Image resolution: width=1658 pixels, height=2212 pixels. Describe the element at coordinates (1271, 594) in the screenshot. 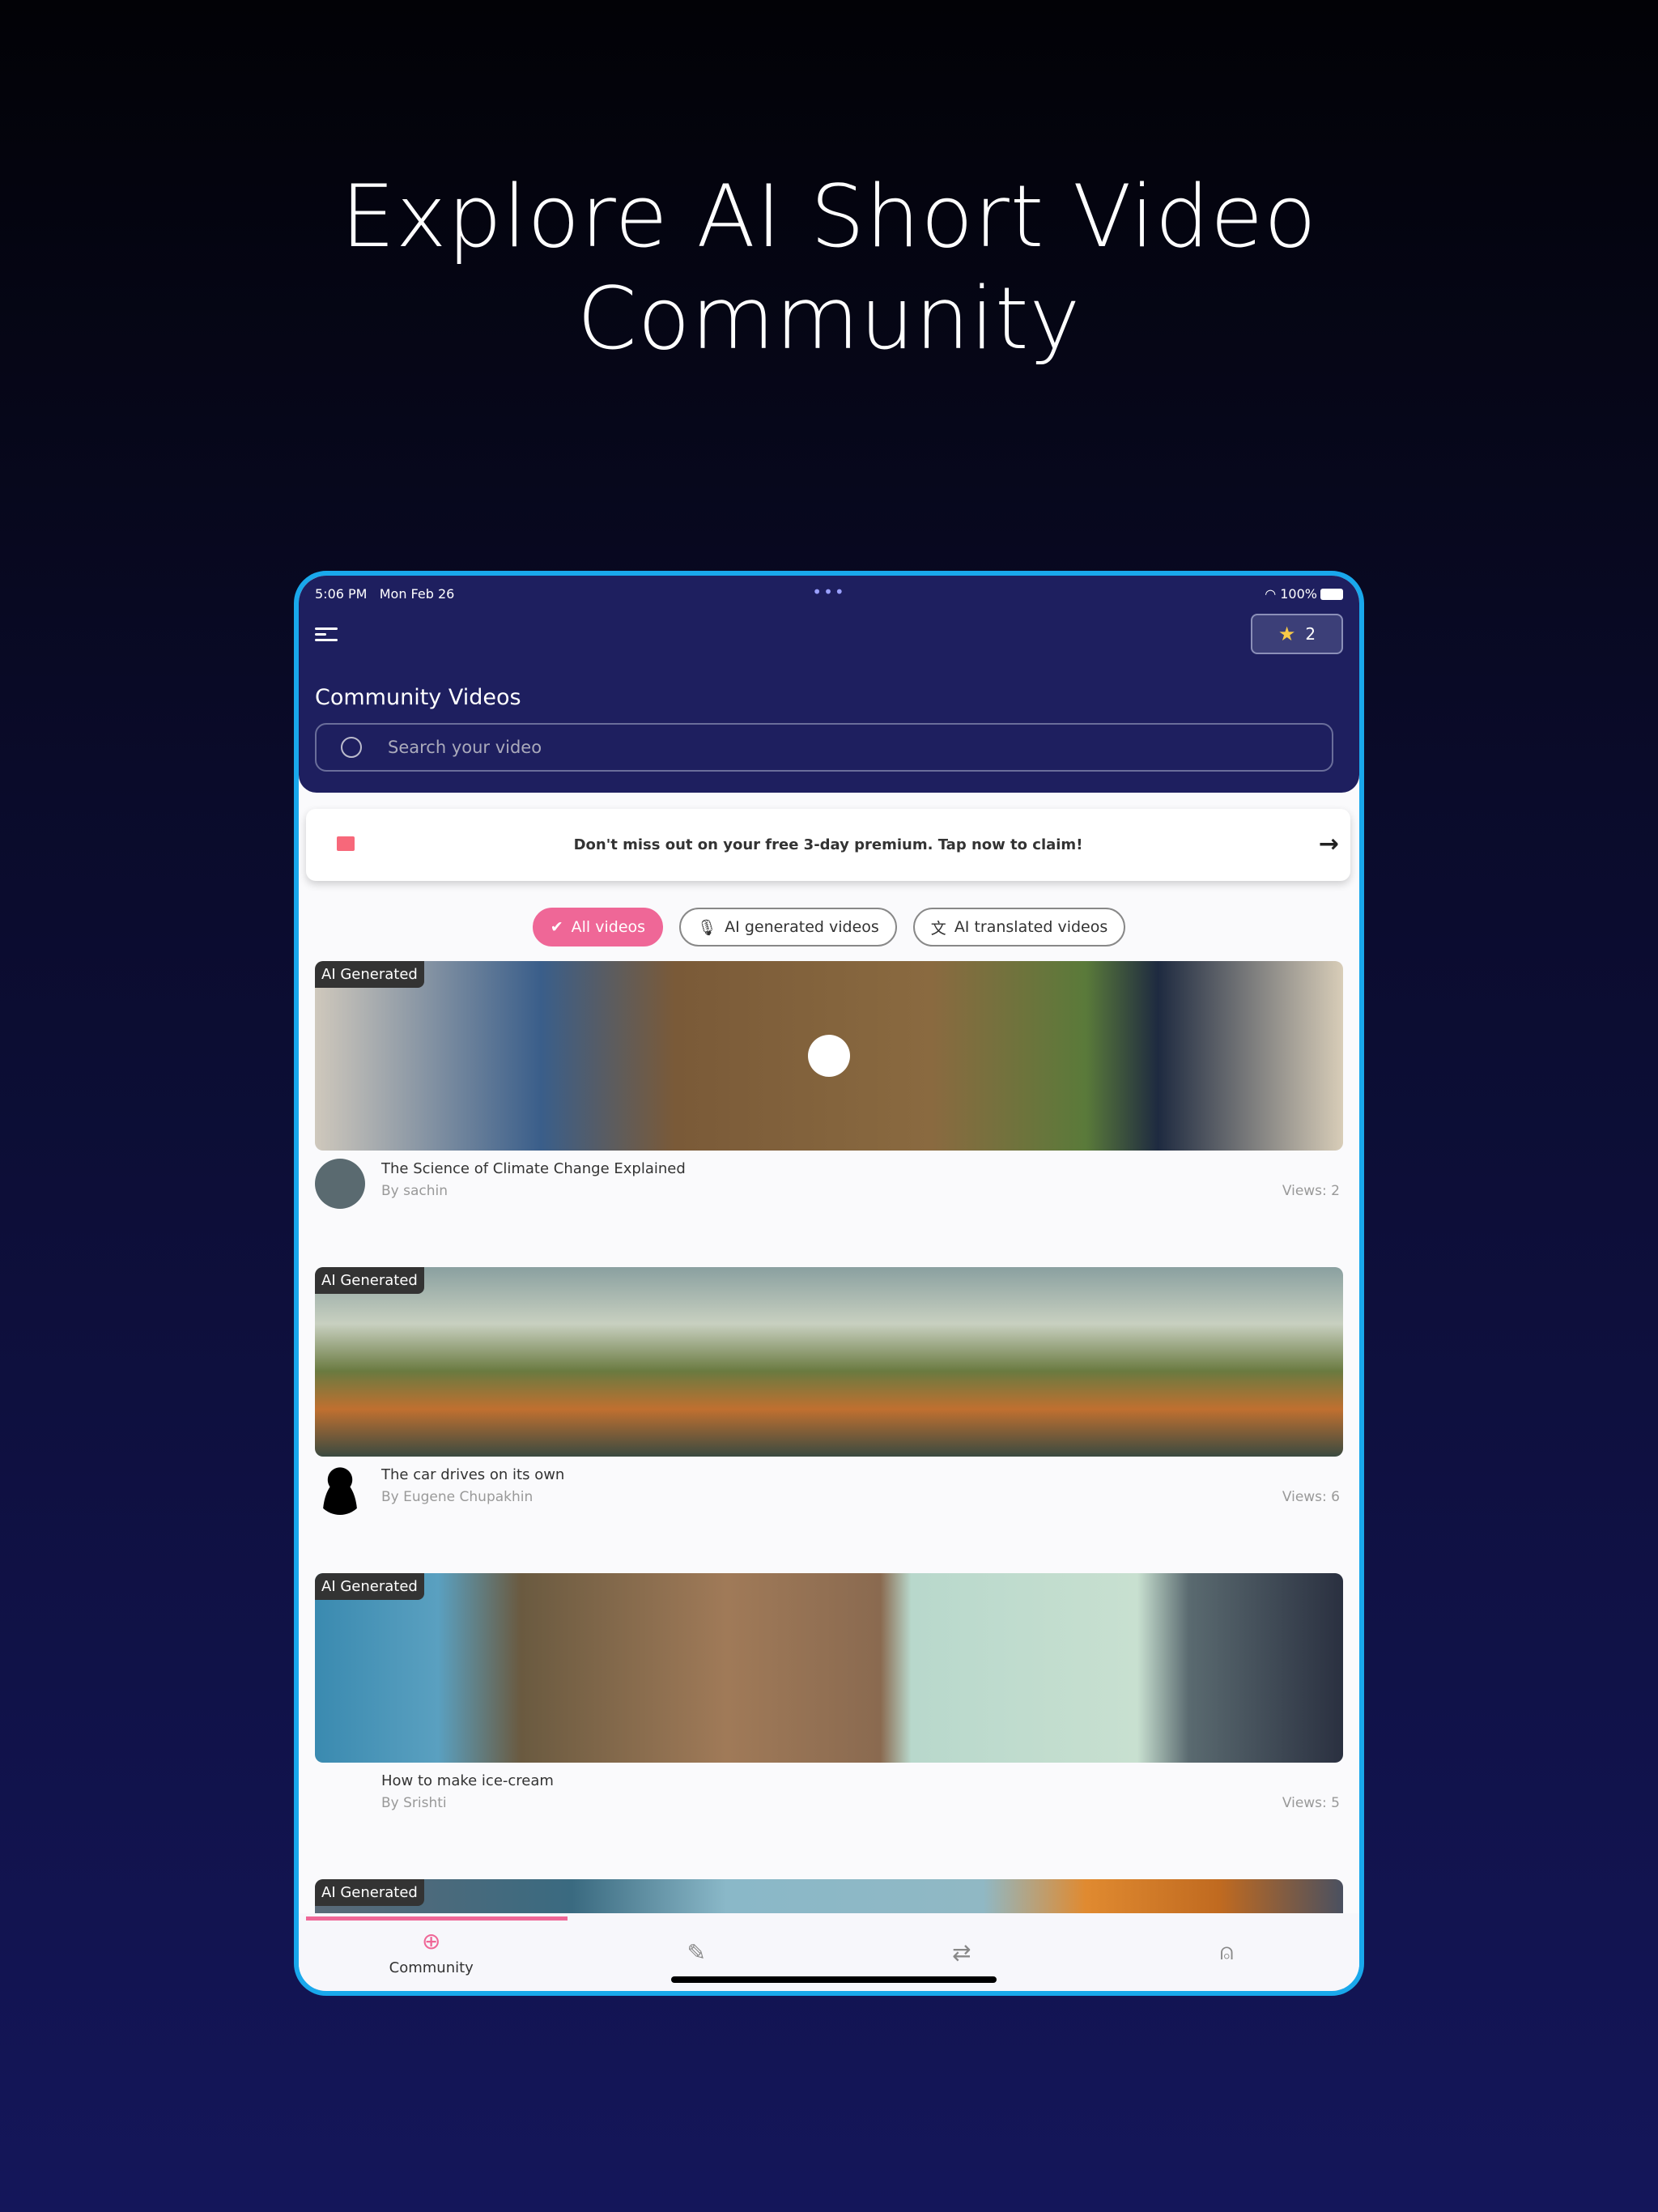

I see `wifi-icon: ◠` at that location.